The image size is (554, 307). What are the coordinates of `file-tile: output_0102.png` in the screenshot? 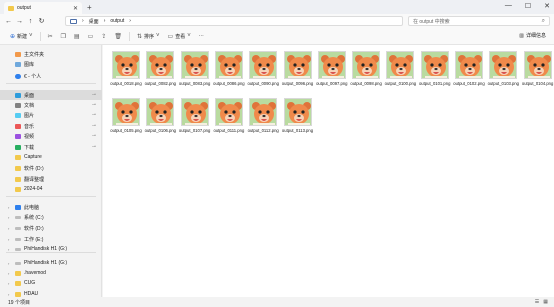 It's located at (468, 72).